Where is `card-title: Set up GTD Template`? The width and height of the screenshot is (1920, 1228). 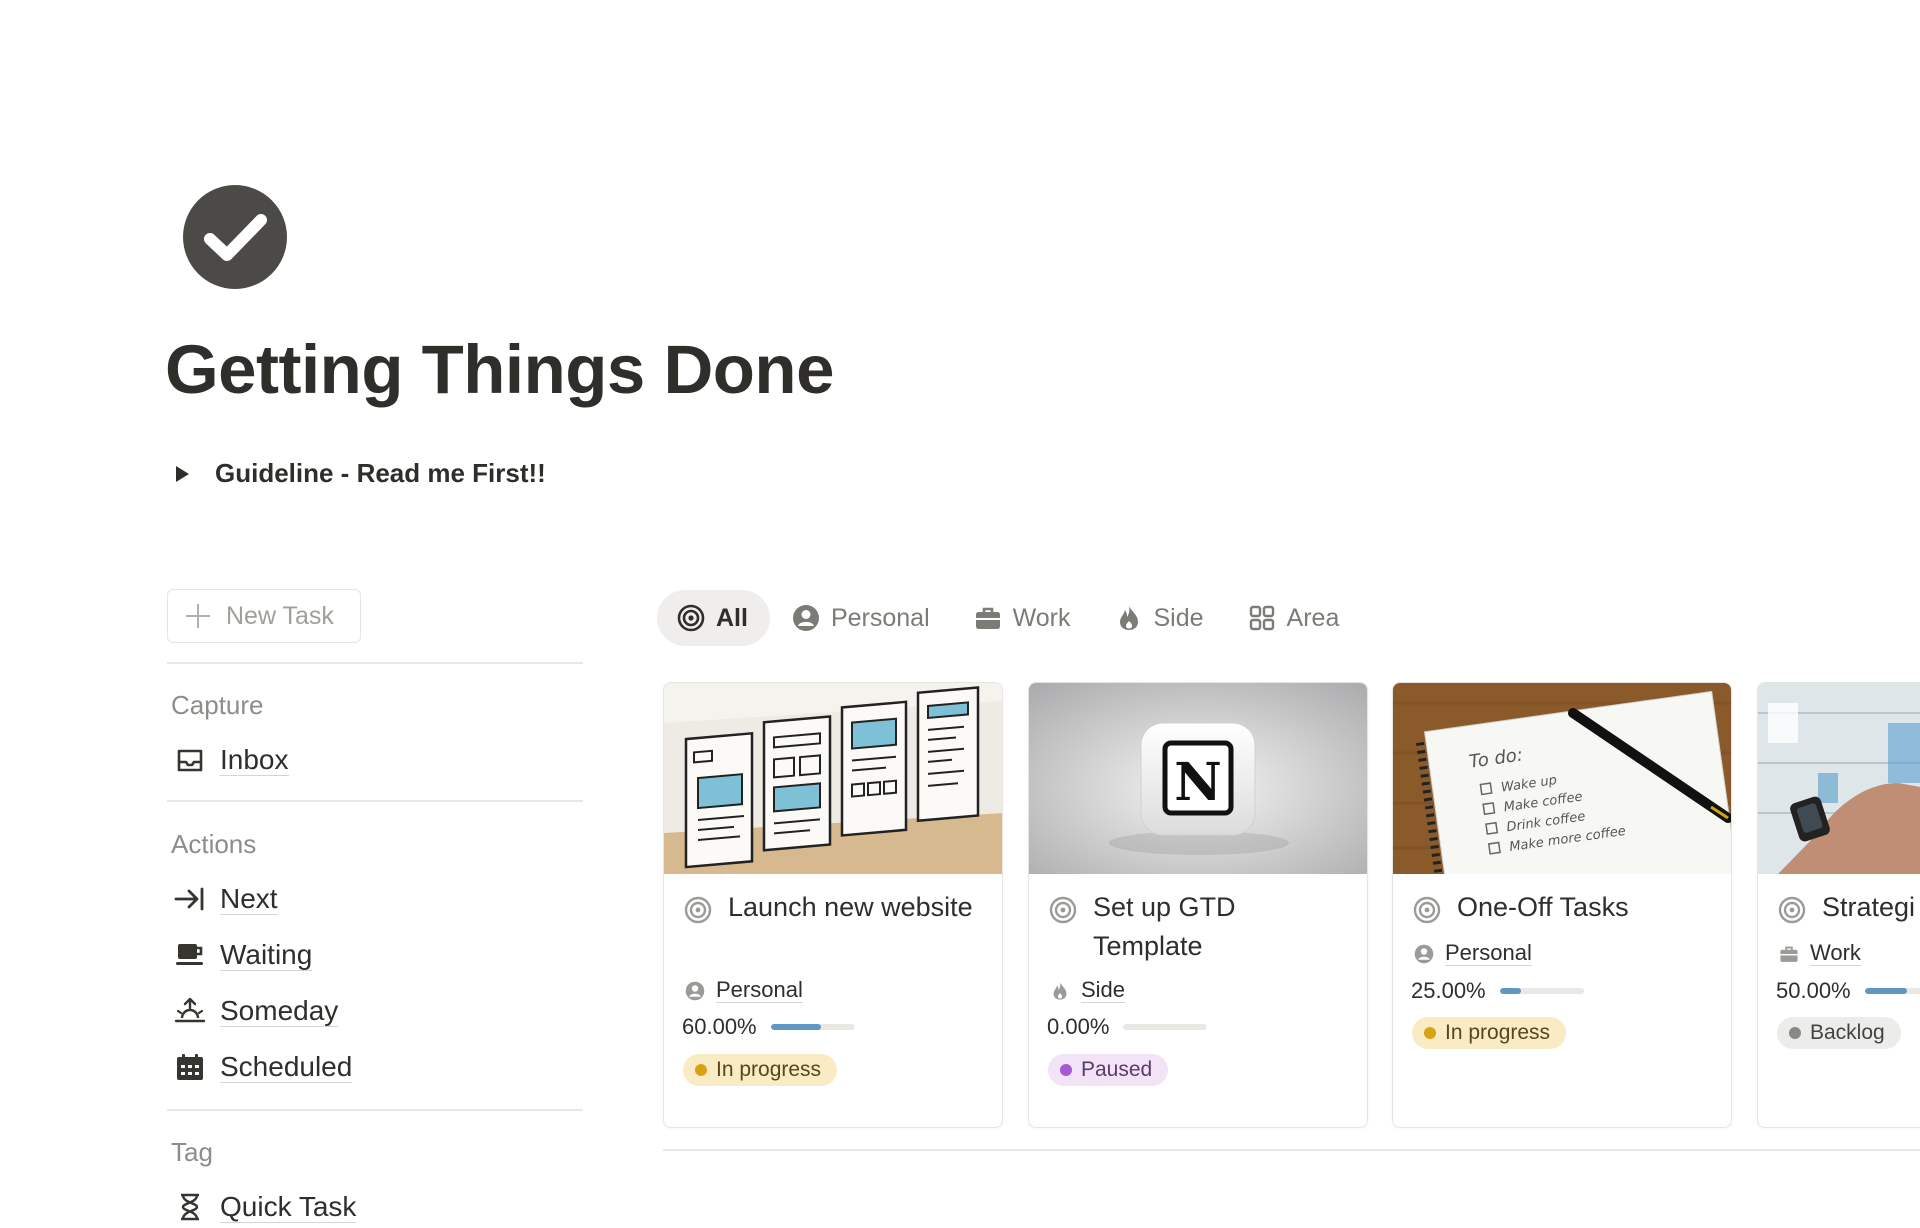
card-title: Set up GTD Template is located at coordinates (1218, 927).